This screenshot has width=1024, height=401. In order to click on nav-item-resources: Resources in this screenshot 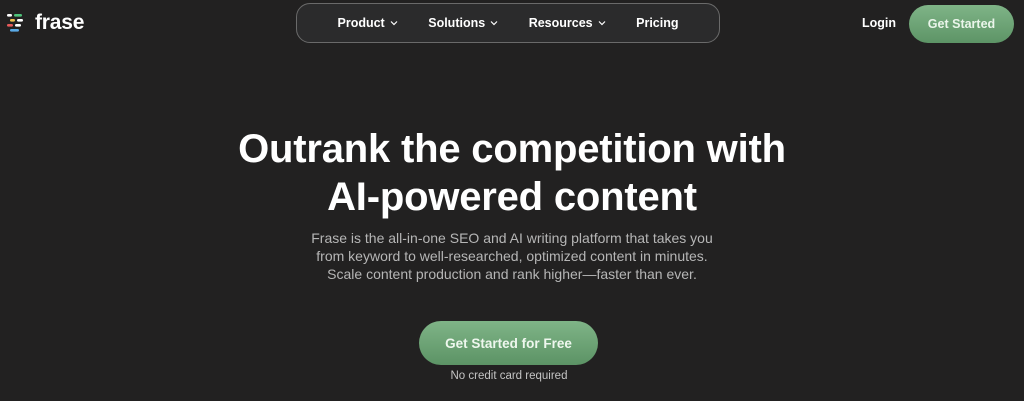, I will do `click(567, 23)`.